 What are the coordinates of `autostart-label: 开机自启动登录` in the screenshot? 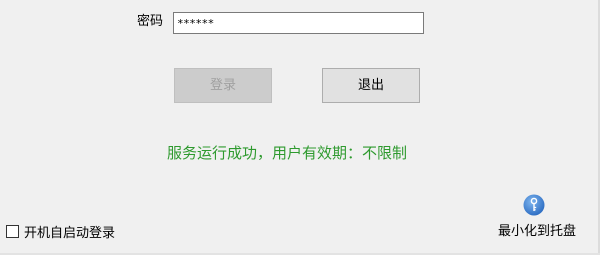 It's located at (69, 231).